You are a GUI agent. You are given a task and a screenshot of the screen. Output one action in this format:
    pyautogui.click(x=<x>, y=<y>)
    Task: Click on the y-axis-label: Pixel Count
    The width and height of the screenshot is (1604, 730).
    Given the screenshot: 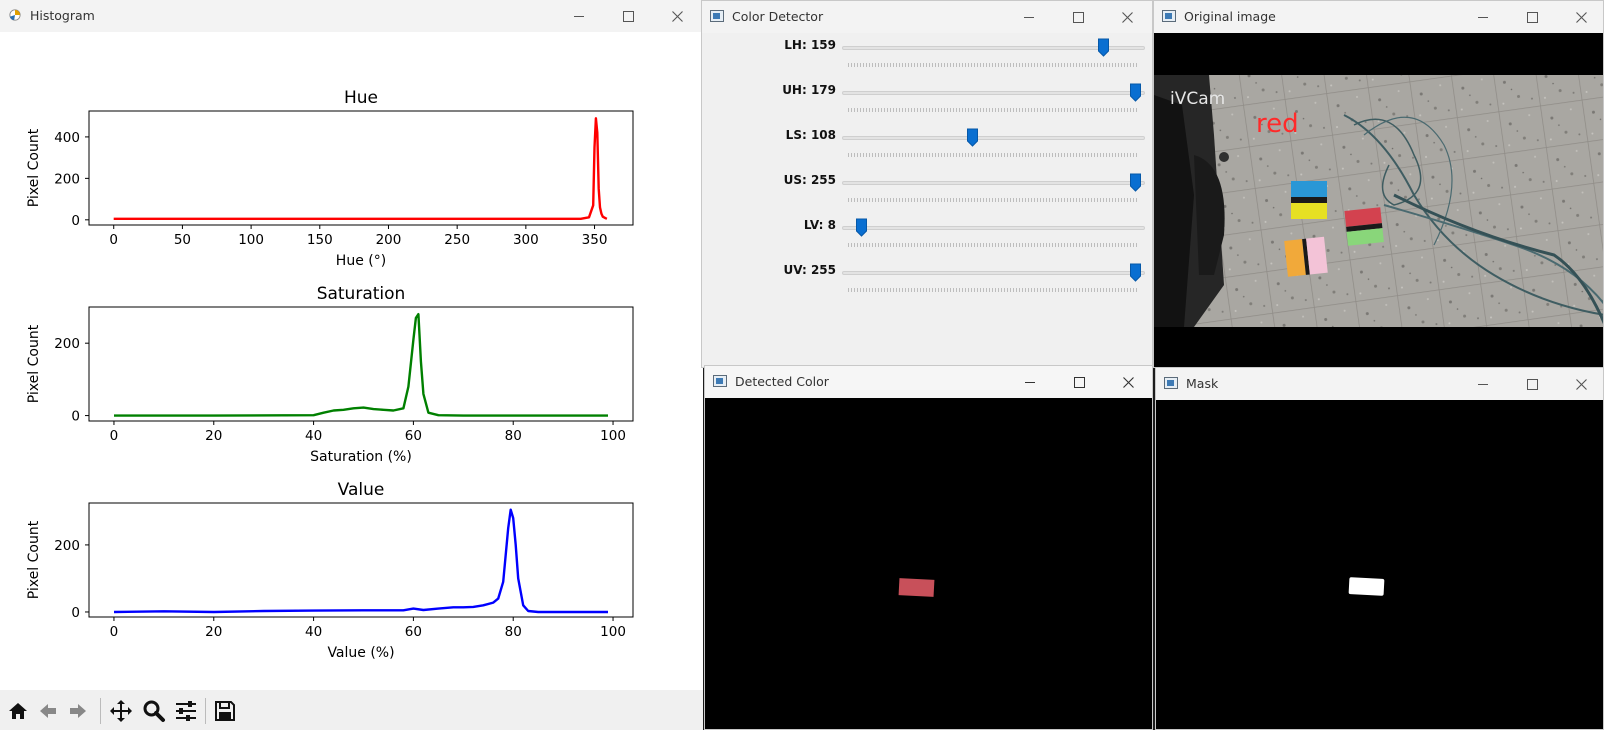 What is the action you would take?
    pyautogui.click(x=34, y=363)
    